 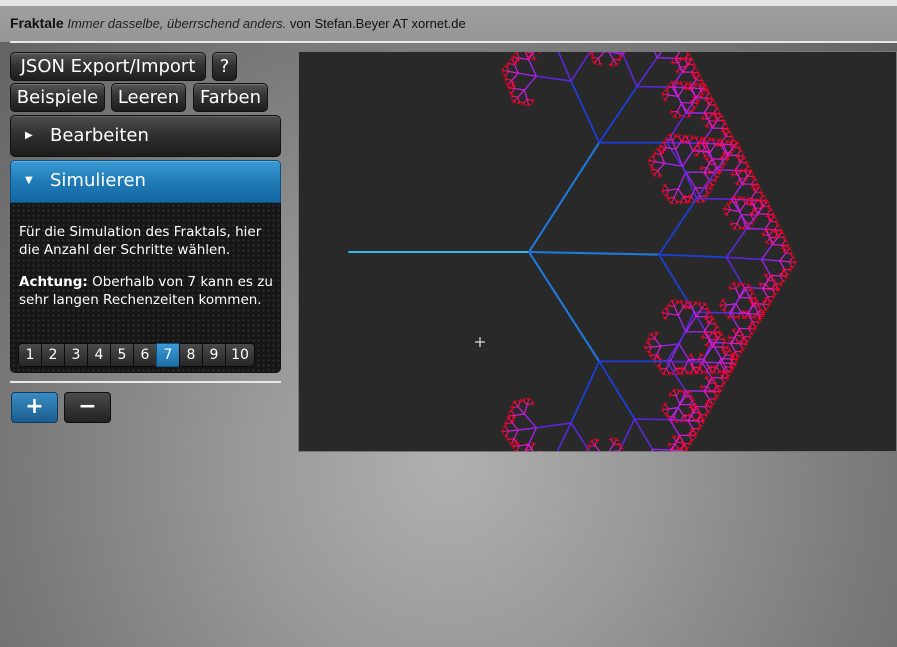 I want to click on app-author: von Stefan.Beyer AT xornet.de, so click(x=377, y=23).